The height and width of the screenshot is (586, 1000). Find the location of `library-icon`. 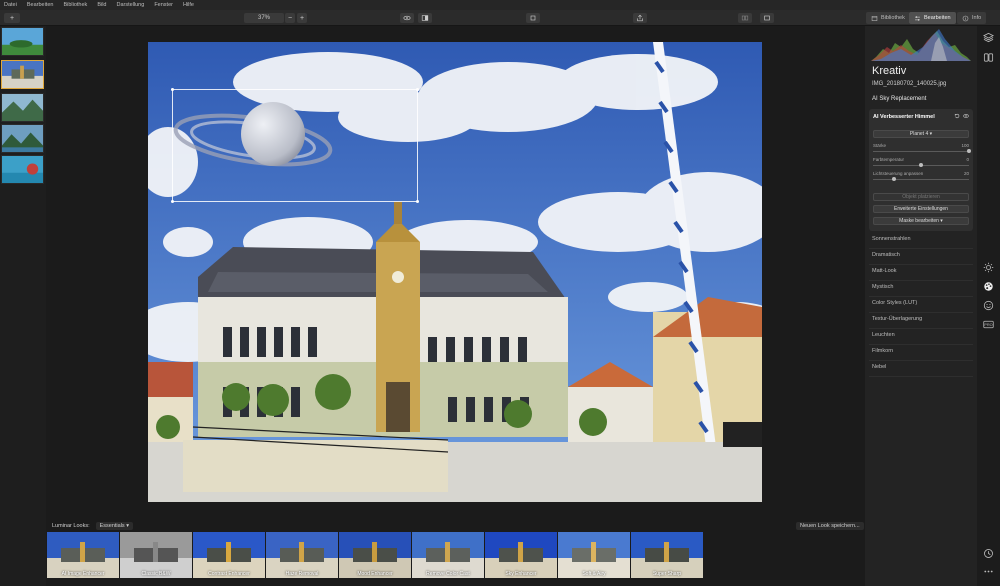

library-icon is located at coordinates (874, 18).